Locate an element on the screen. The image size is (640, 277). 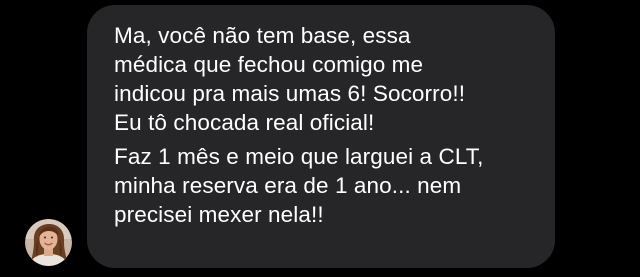
message-line: Faz 1 mês e meio que larguei a CLT, is located at coordinates (299, 156).